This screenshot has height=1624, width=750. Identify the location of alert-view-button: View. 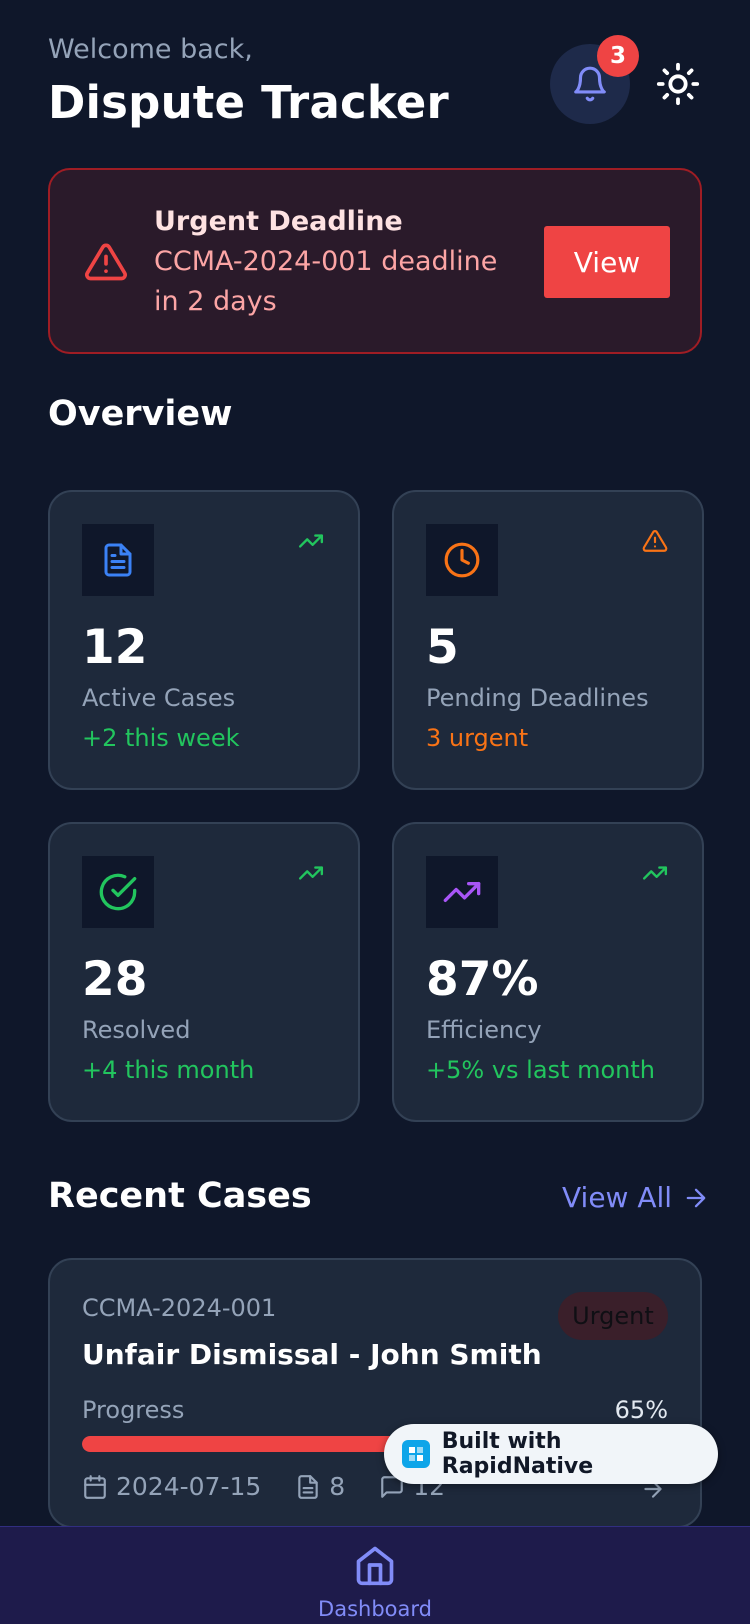
(607, 262).